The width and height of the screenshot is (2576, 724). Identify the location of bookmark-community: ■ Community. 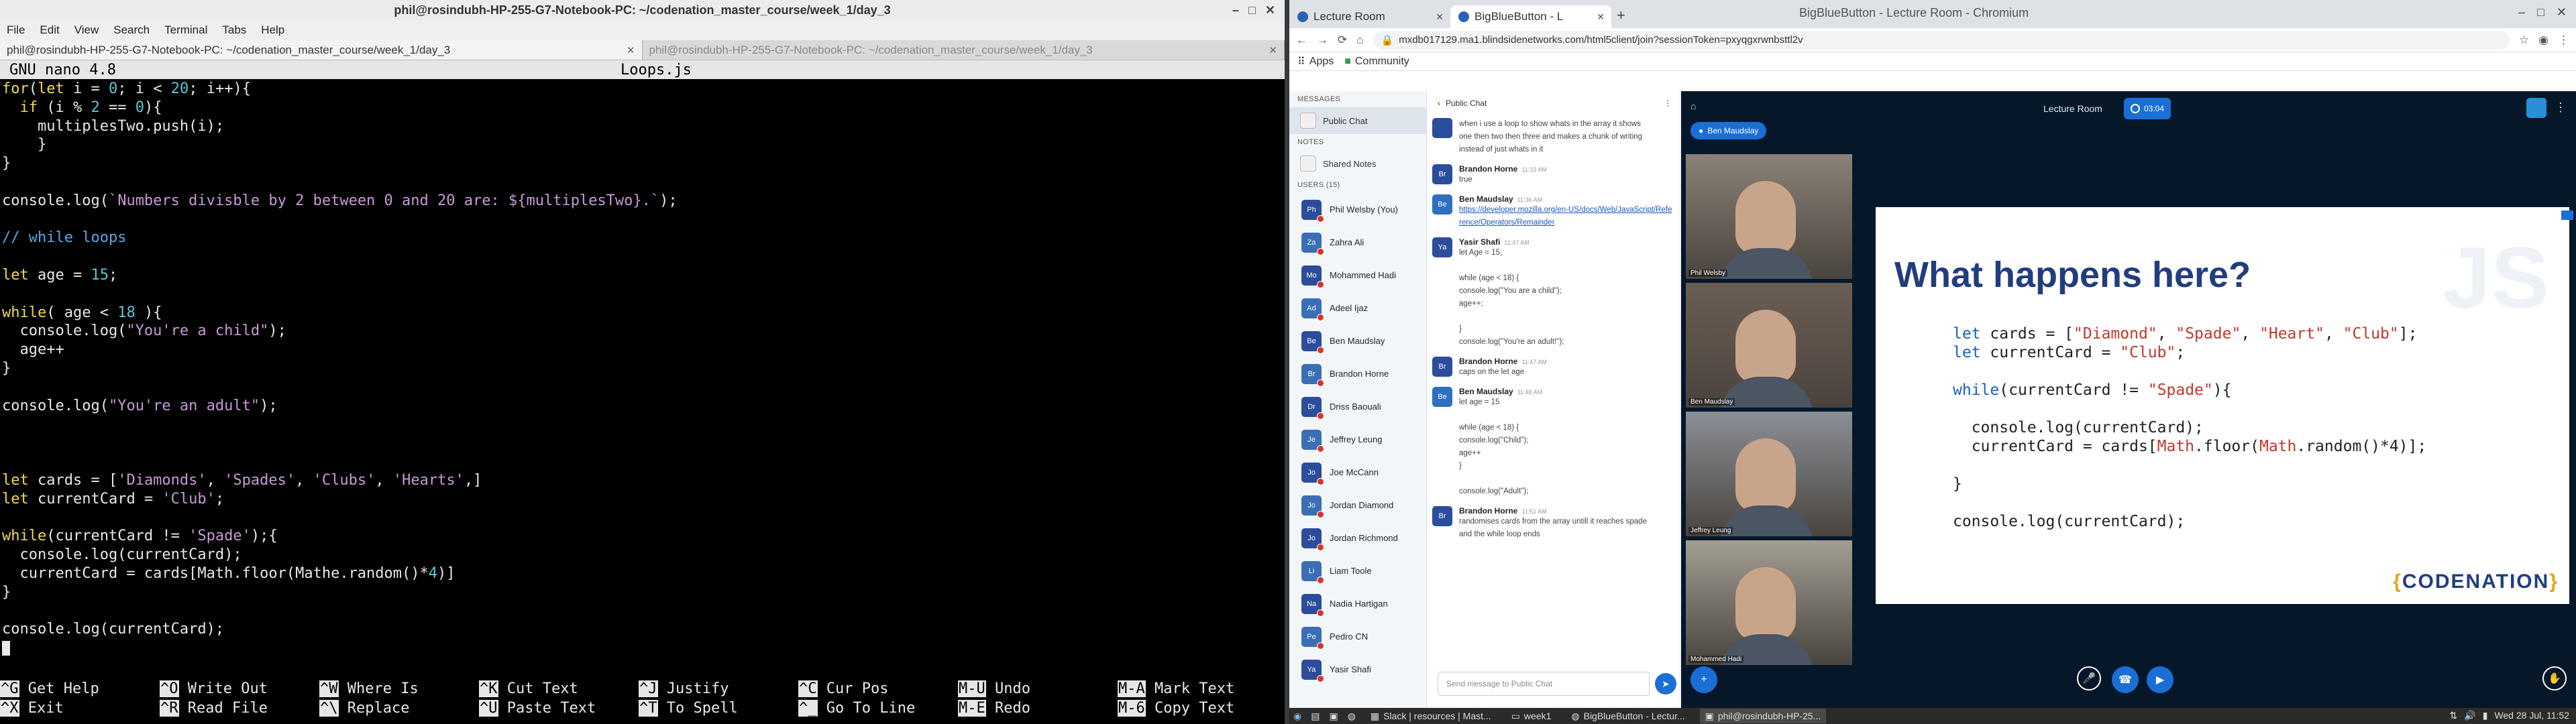
(1376, 62).